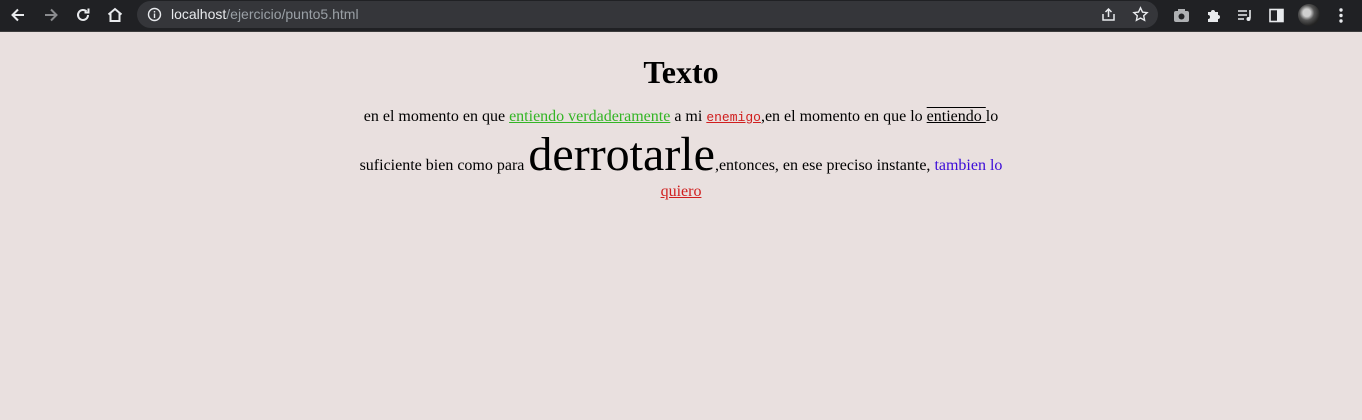 The height and width of the screenshot is (420, 1362). Describe the element at coordinates (681, 191) in the screenshot. I see `red-underlined-text: quiero` at that location.